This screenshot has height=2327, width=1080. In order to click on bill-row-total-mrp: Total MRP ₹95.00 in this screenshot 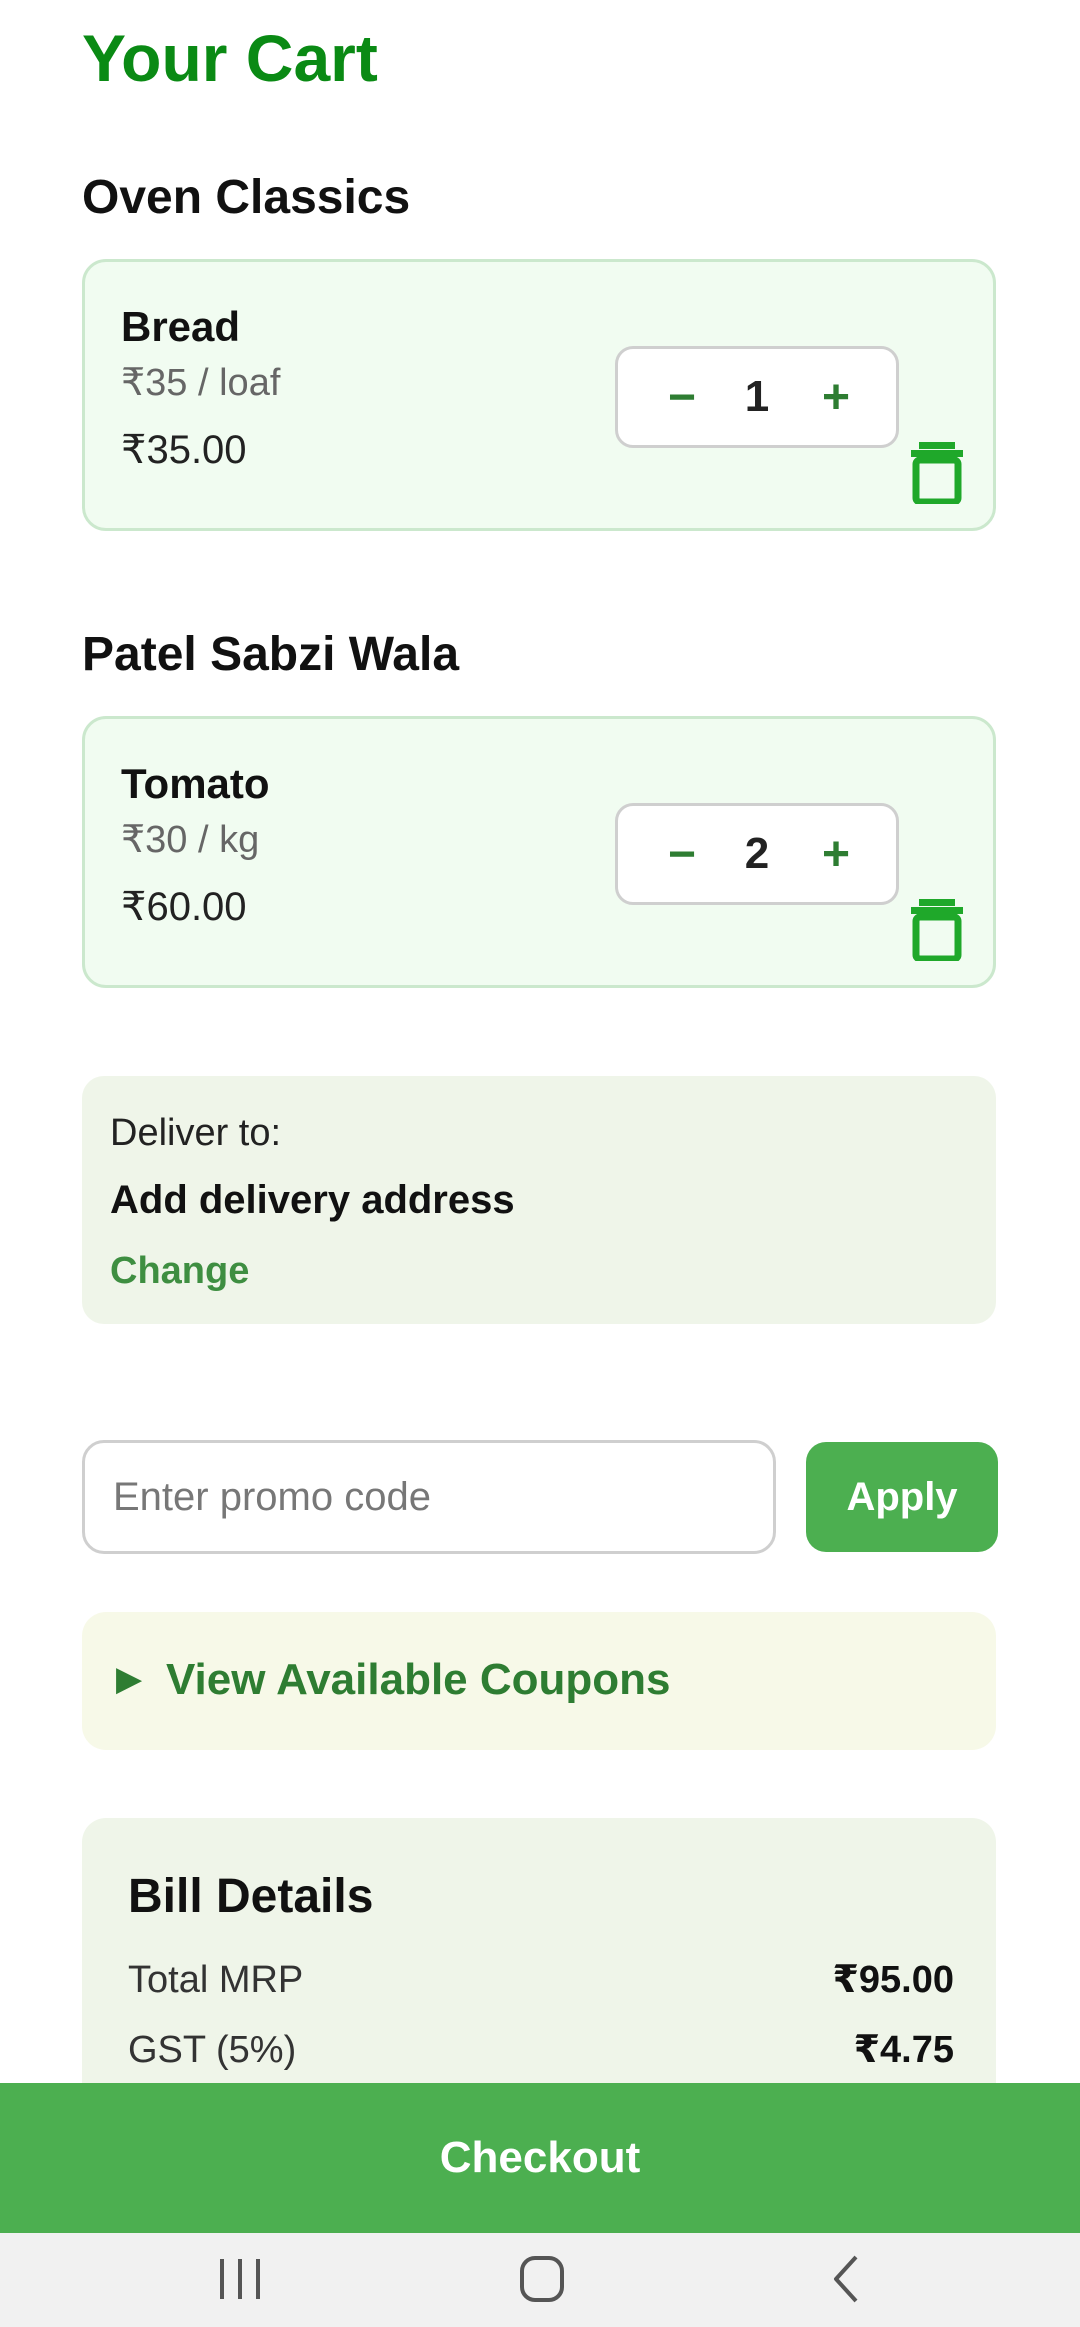, I will do `click(541, 1980)`.